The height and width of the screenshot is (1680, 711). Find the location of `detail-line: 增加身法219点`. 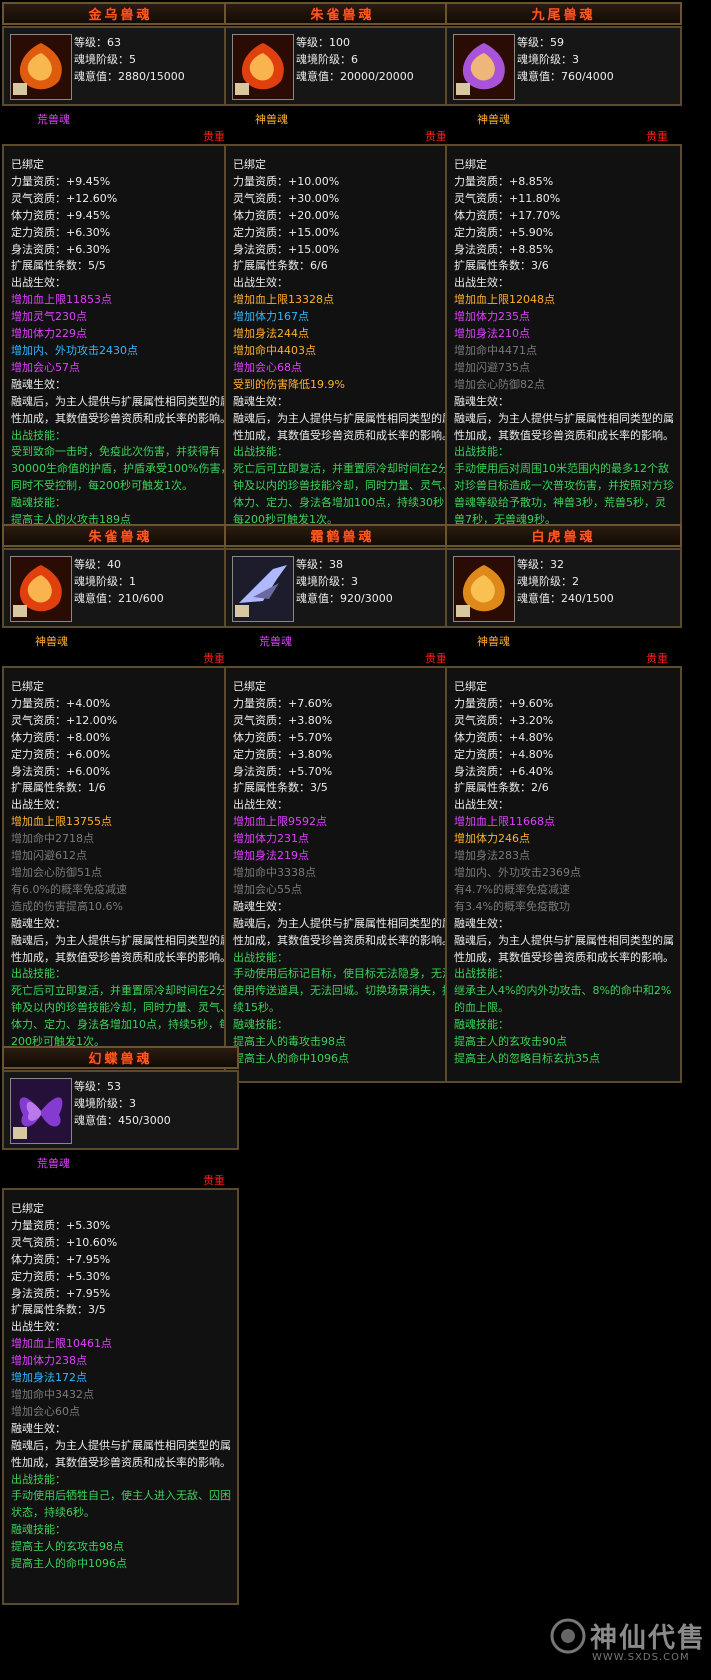

detail-line: 增加身法219点 is located at coordinates (271, 856).